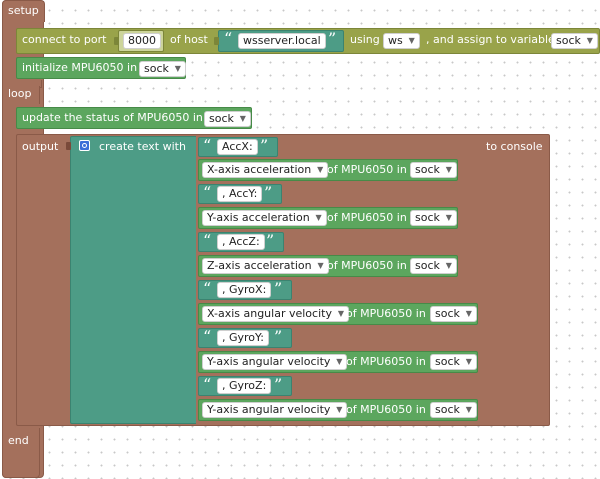 The image size is (600, 479). Describe the element at coordinates (269, 313) in the screenshot. I see `measure-value: X-axis angular velocity` at that location.